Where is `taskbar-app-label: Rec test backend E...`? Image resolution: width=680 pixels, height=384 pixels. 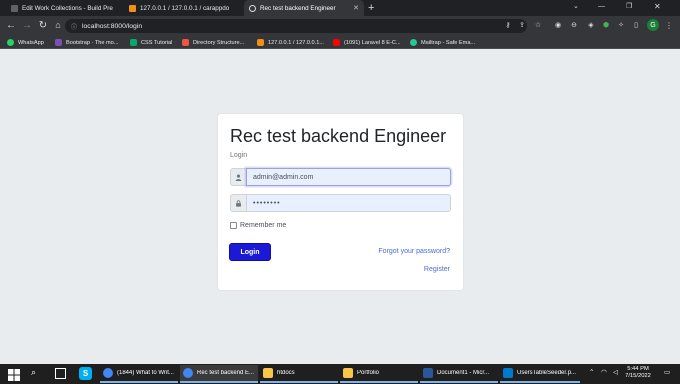 taskbar-app-label: Rec test backend E... is located at coordinates (226, 373).